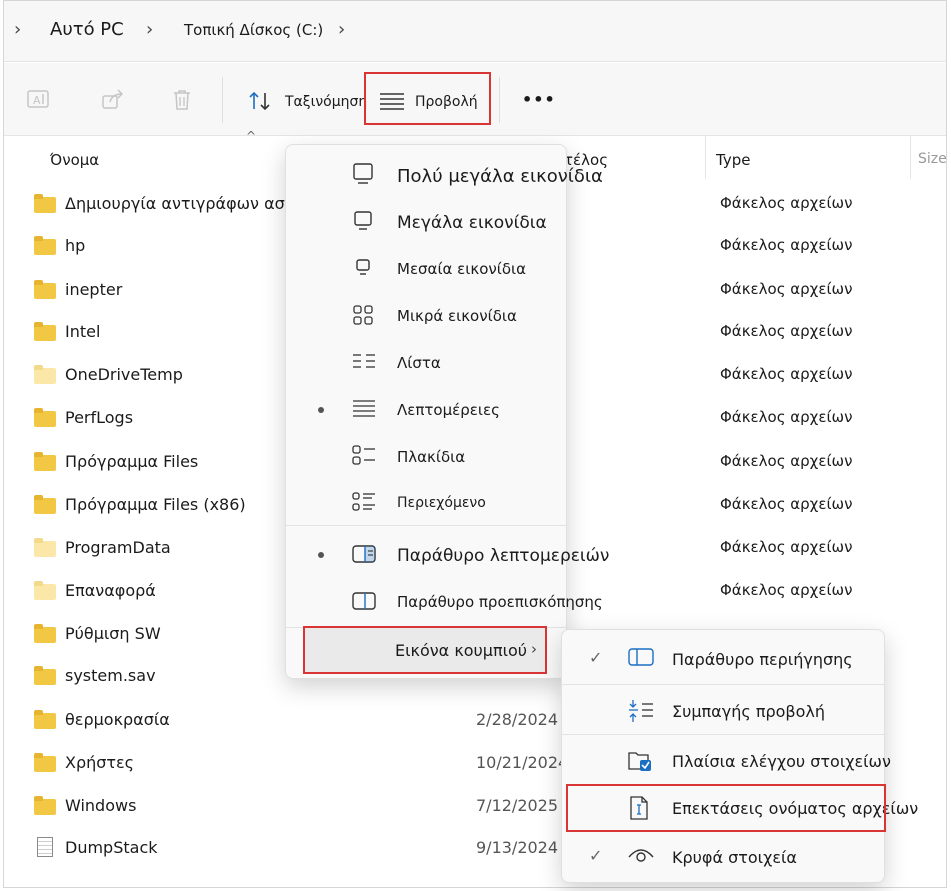 The width and height of the screenshot is (951, 891). Describe the element at coordinates (517, 719) in the screenshot. I see `file-date: 2/28/2024` at that location.